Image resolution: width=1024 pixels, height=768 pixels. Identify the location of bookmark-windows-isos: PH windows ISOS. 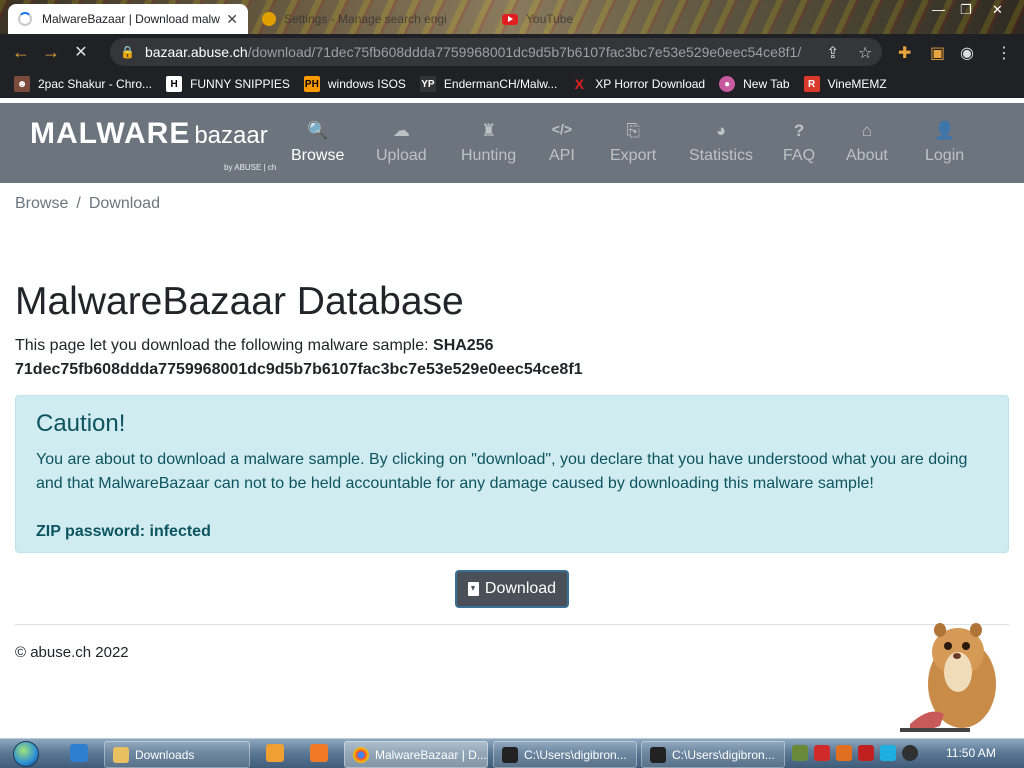
(354, 84).